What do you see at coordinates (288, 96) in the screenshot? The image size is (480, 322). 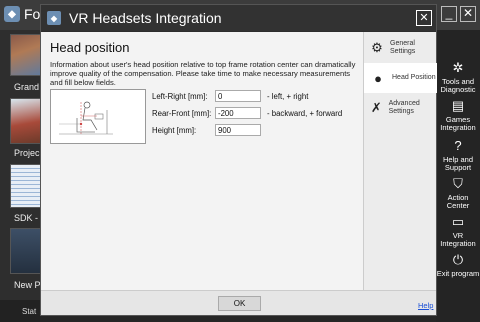 I see `left-right-hint: - left, + right` at bounding box center [288, 96].